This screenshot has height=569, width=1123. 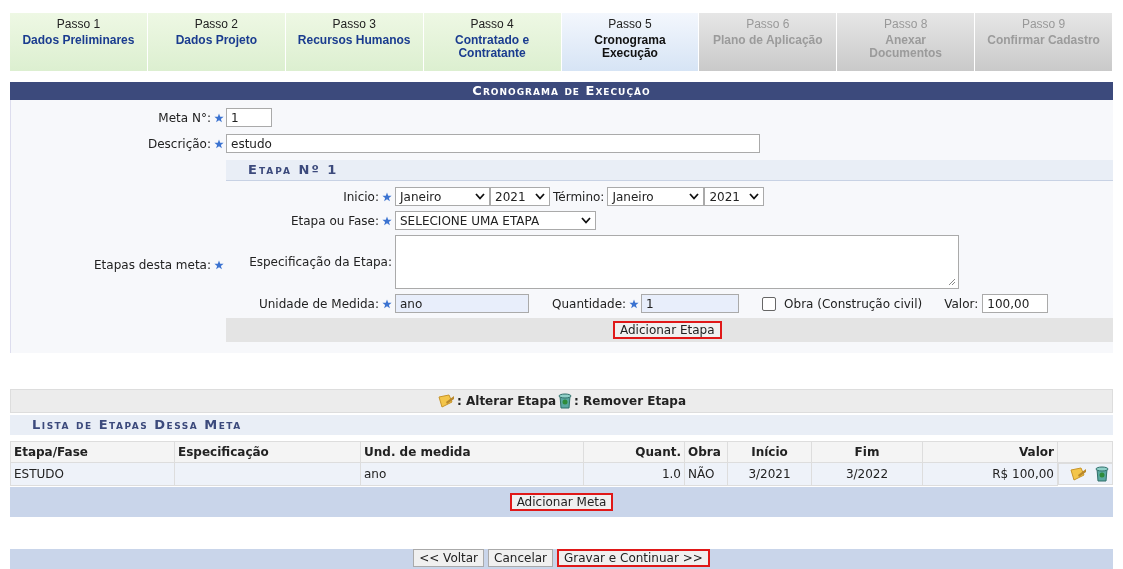 I want to click on table-cell: R$ 100,00, so click(x=1023, y=473).